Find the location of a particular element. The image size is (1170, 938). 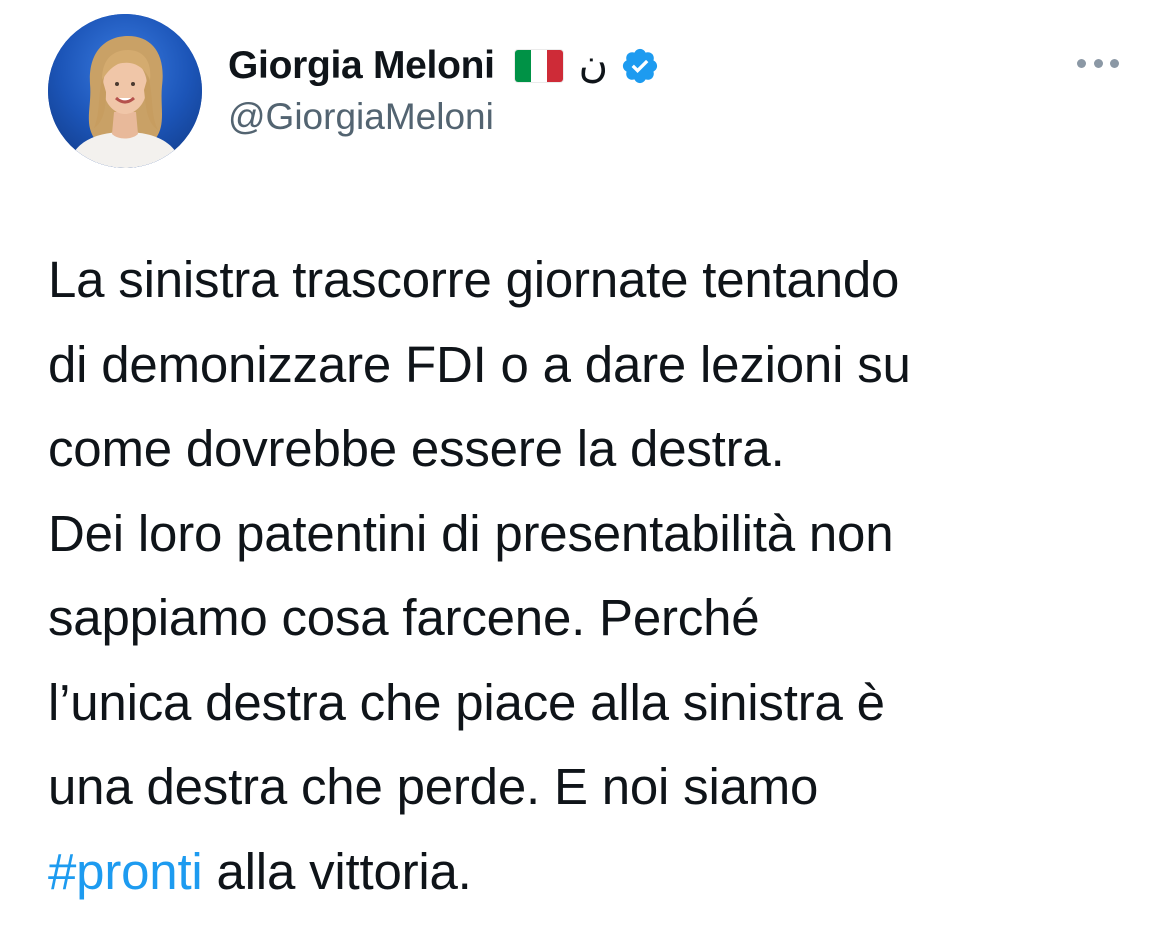

tweet-text-line: di demonizzare FDI o a dare lezioni su is located at coordinates (479, 364).